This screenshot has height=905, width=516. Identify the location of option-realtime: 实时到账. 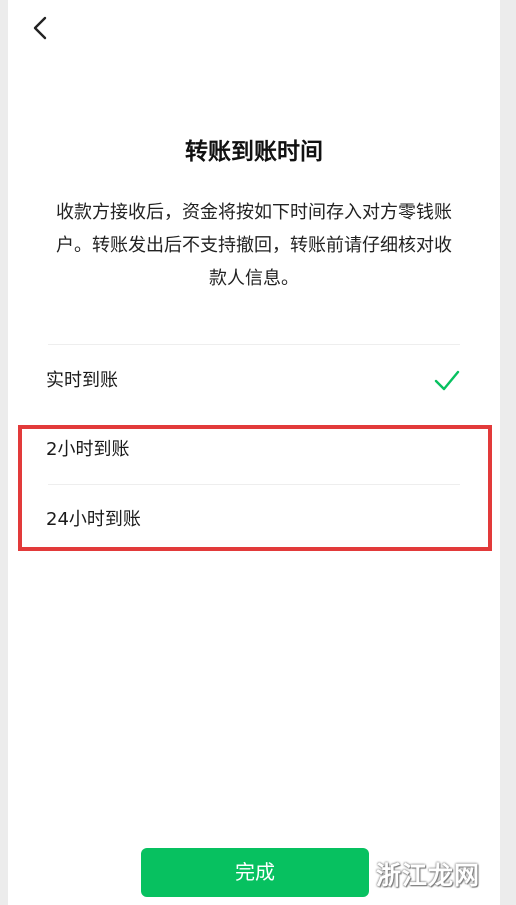
(254, 381).